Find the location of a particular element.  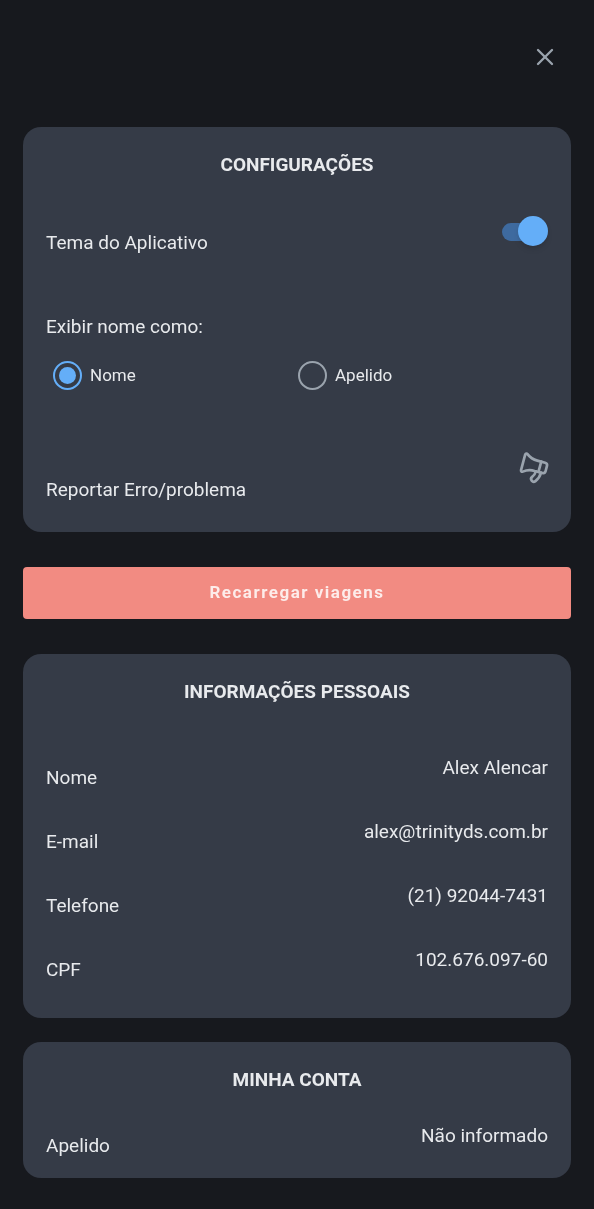

card-title: CONFIGURAÇÕES is located at coordinates (297, 165).